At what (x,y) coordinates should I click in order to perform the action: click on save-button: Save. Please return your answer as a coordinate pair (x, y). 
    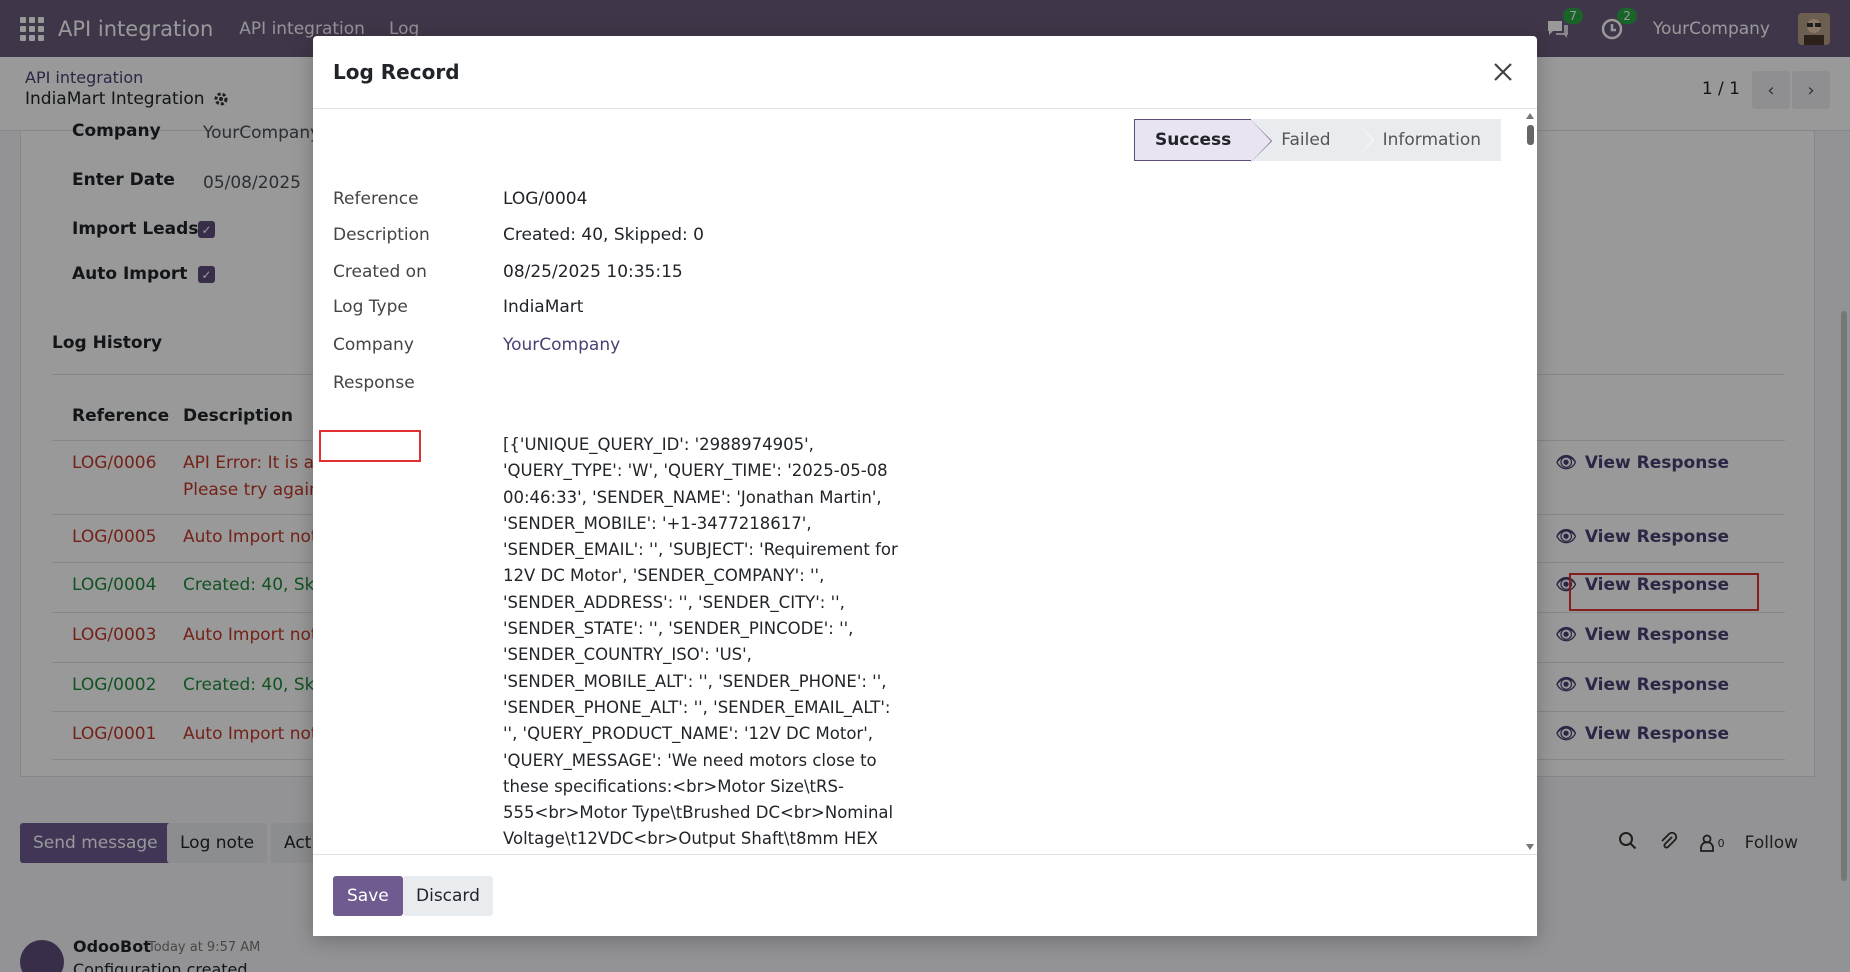
    Looking at the image, I should click on (368, 896).